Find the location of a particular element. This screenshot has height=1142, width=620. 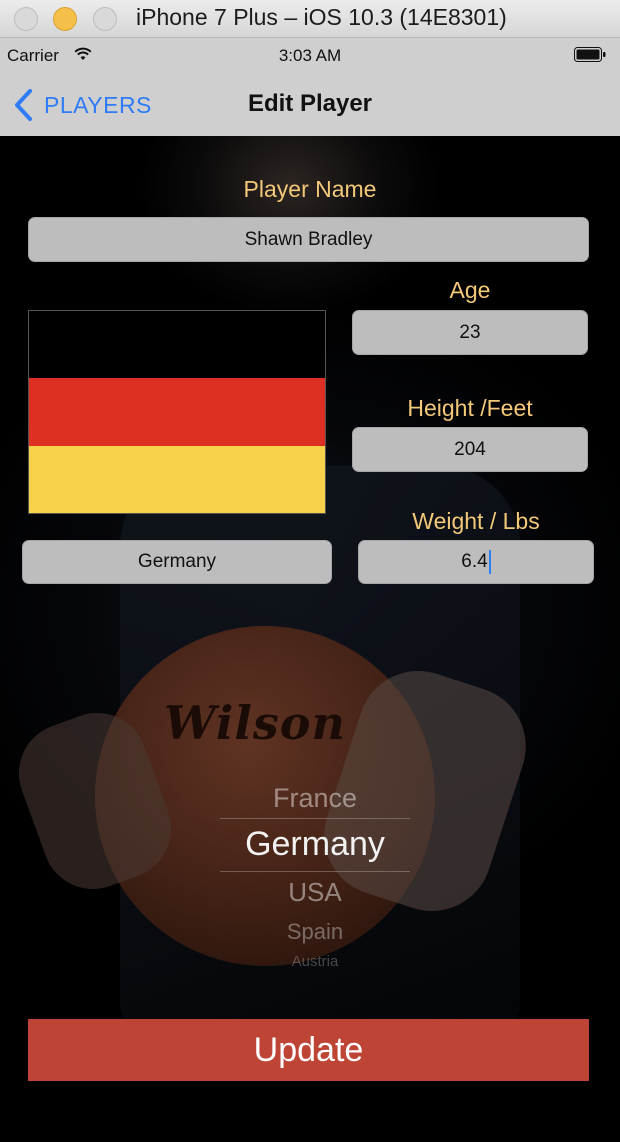

player-name-label: Player Name is located at coordinates (310, 189).